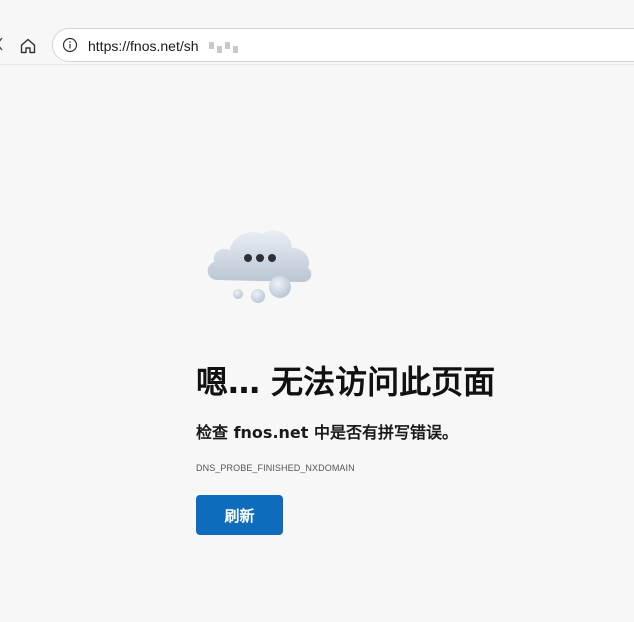  Describe the element at coordinates (143, 46) in the screenshot. I see `url-text: https://fnos.net/sh` at that location.